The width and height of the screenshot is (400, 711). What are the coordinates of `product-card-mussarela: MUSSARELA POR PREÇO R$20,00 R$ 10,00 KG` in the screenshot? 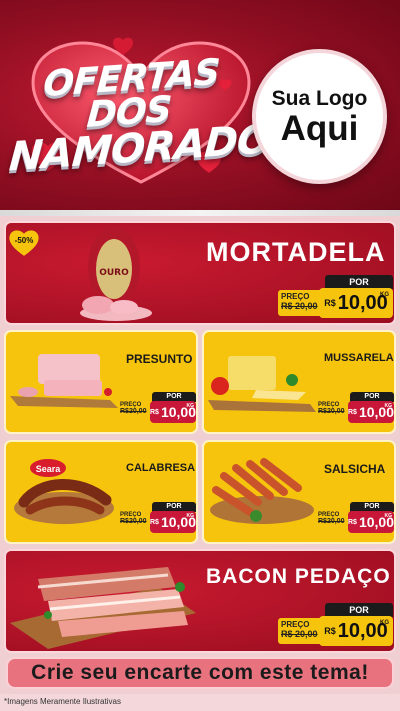 It's located at (299, 382).